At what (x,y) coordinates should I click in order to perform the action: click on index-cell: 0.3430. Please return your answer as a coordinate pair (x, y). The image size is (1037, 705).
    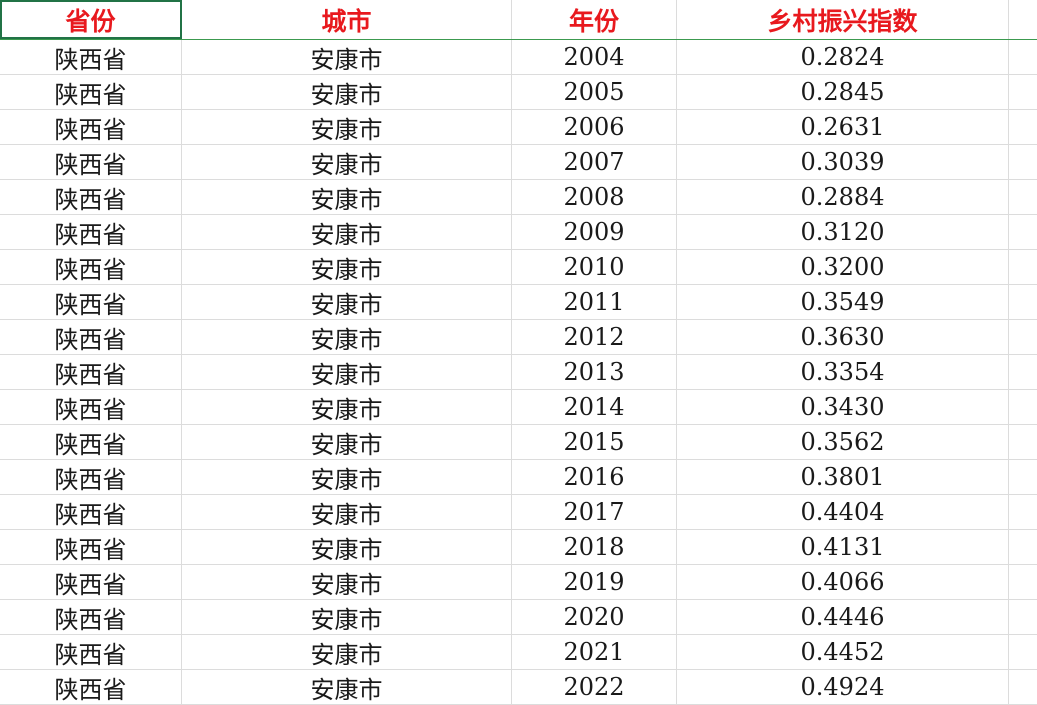
    Looking at the image, I should click on (843, 407).